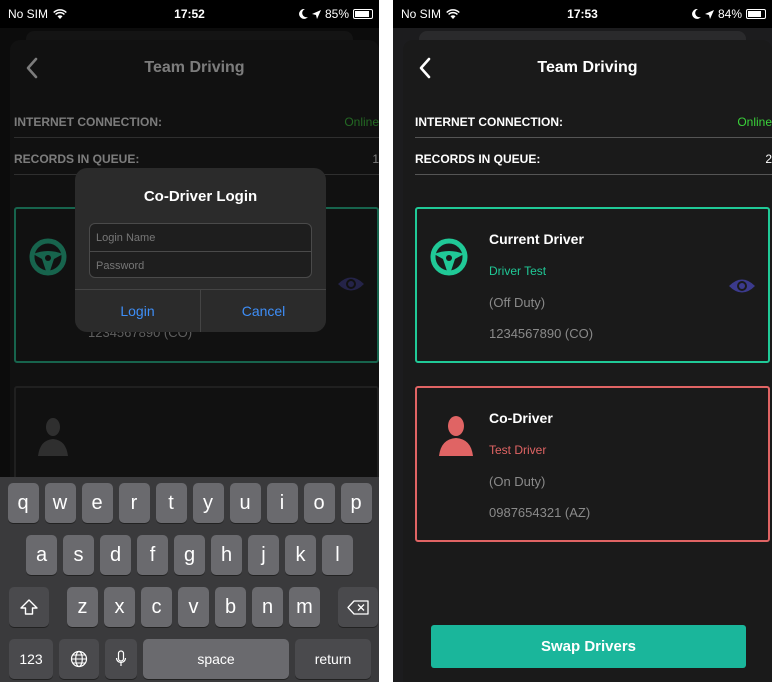  Describe the element at coordinates (518, 271) in the screenshot. I see `current-driver-name: Driver Test` at that location.